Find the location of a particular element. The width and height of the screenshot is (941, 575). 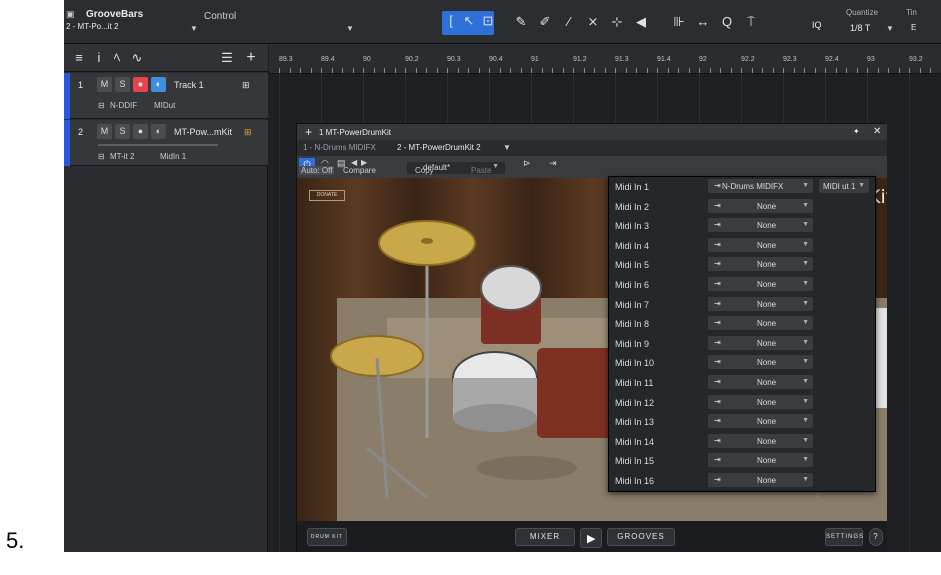

eraser-icon: ✐ is located at coordinates (545, 22).